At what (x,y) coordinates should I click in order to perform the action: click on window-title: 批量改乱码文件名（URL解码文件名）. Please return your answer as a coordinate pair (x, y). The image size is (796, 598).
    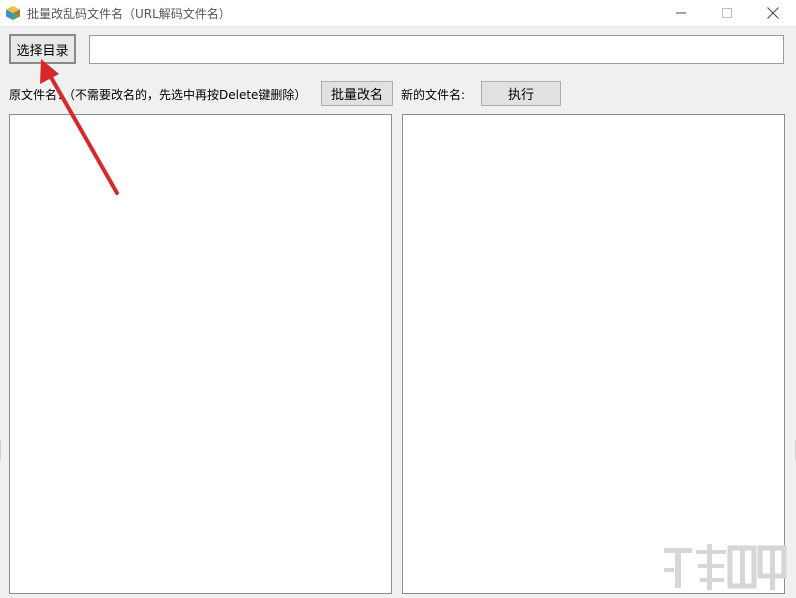
    Looking at the image, I should click on (129, 14).